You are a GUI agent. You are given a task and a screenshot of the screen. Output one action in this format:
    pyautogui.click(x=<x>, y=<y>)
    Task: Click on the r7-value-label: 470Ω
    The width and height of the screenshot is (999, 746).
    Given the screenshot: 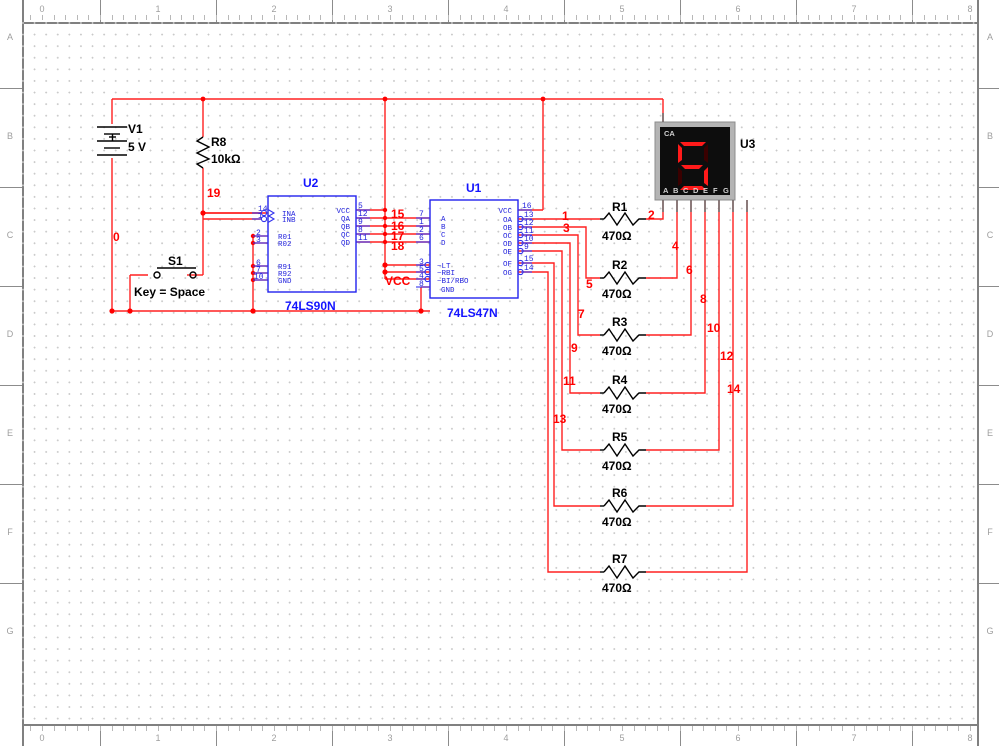 What is the action you would take?
    pyautogui.click(x=617, y=588)
    